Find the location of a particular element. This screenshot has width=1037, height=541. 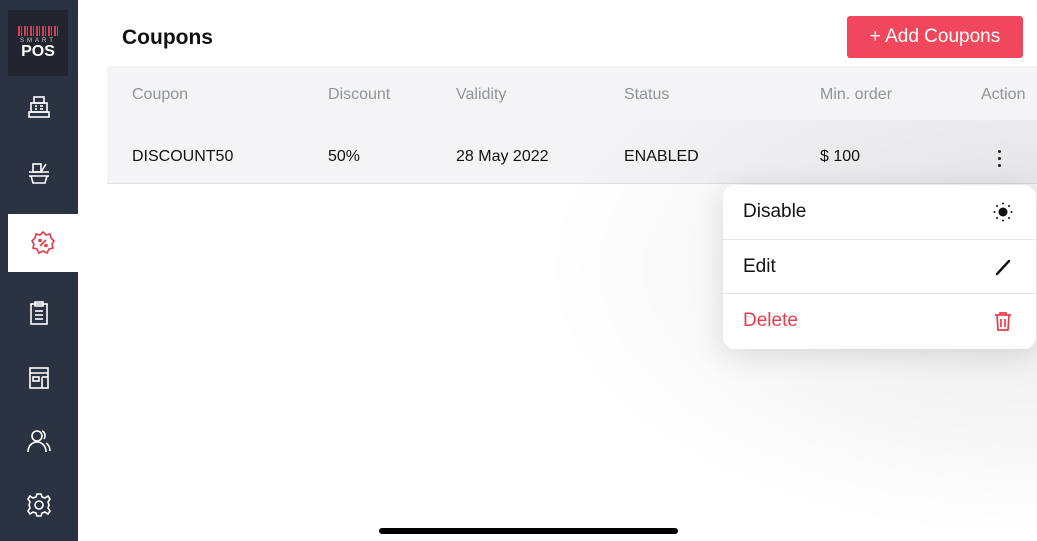

logo-pos-text: POS is located at coordinates (38, 51).